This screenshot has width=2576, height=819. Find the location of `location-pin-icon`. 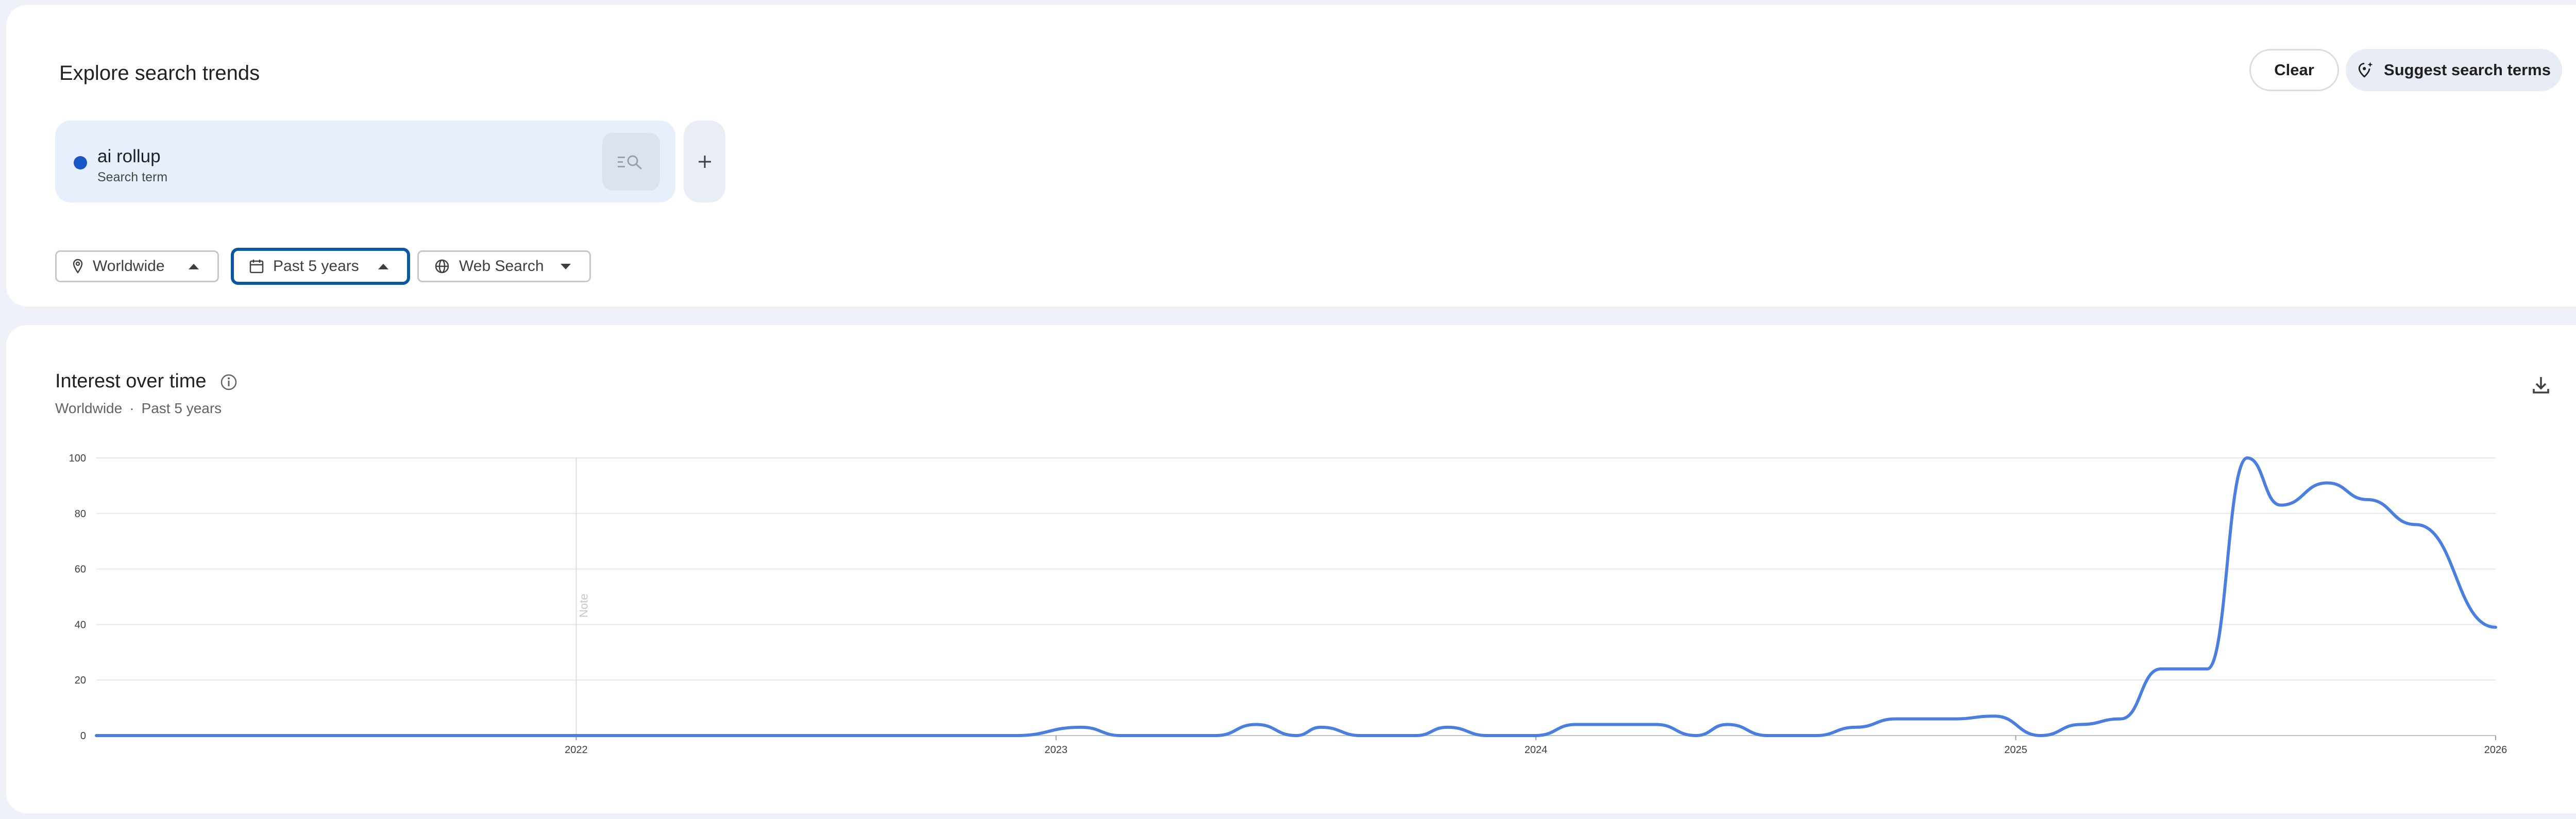

location-pin-icon is located at coordinates (77, 266).